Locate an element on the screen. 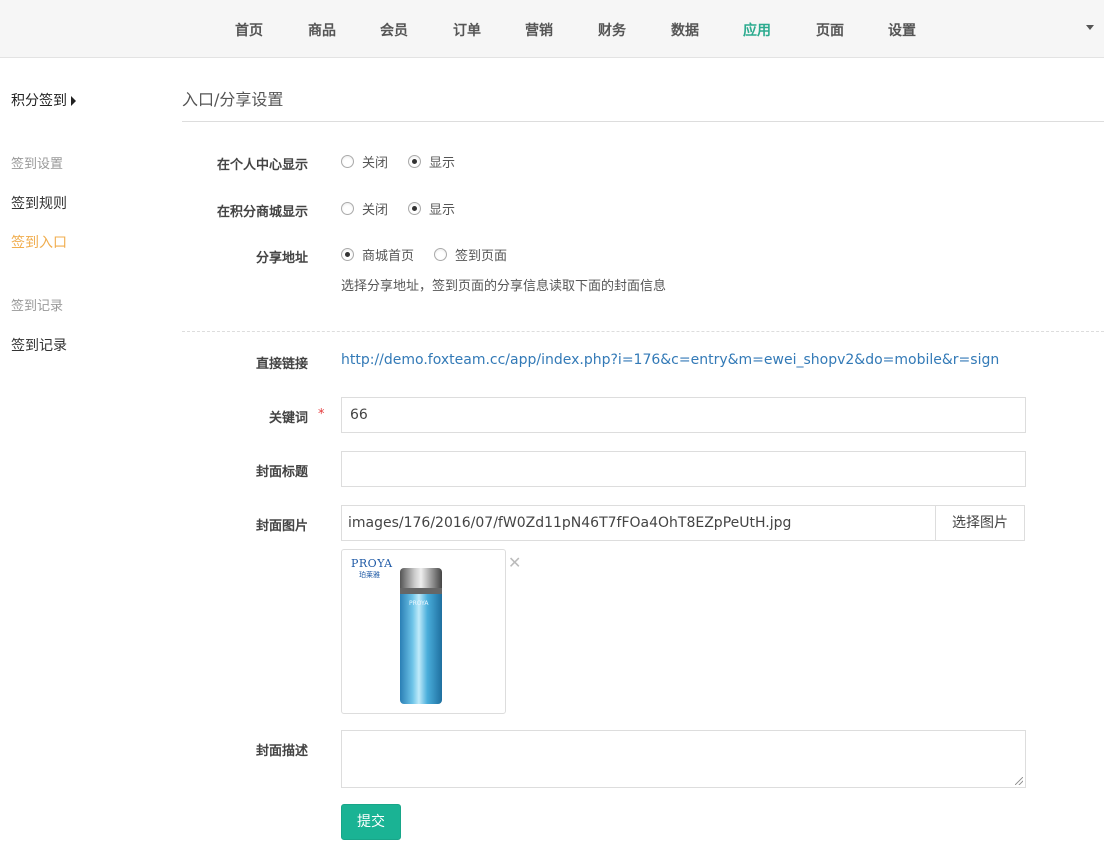 Image resolution: width=1104 pixels, height=844 pixels. sidebar-item-records: 签到记录 is located at coordinates (39, 345).